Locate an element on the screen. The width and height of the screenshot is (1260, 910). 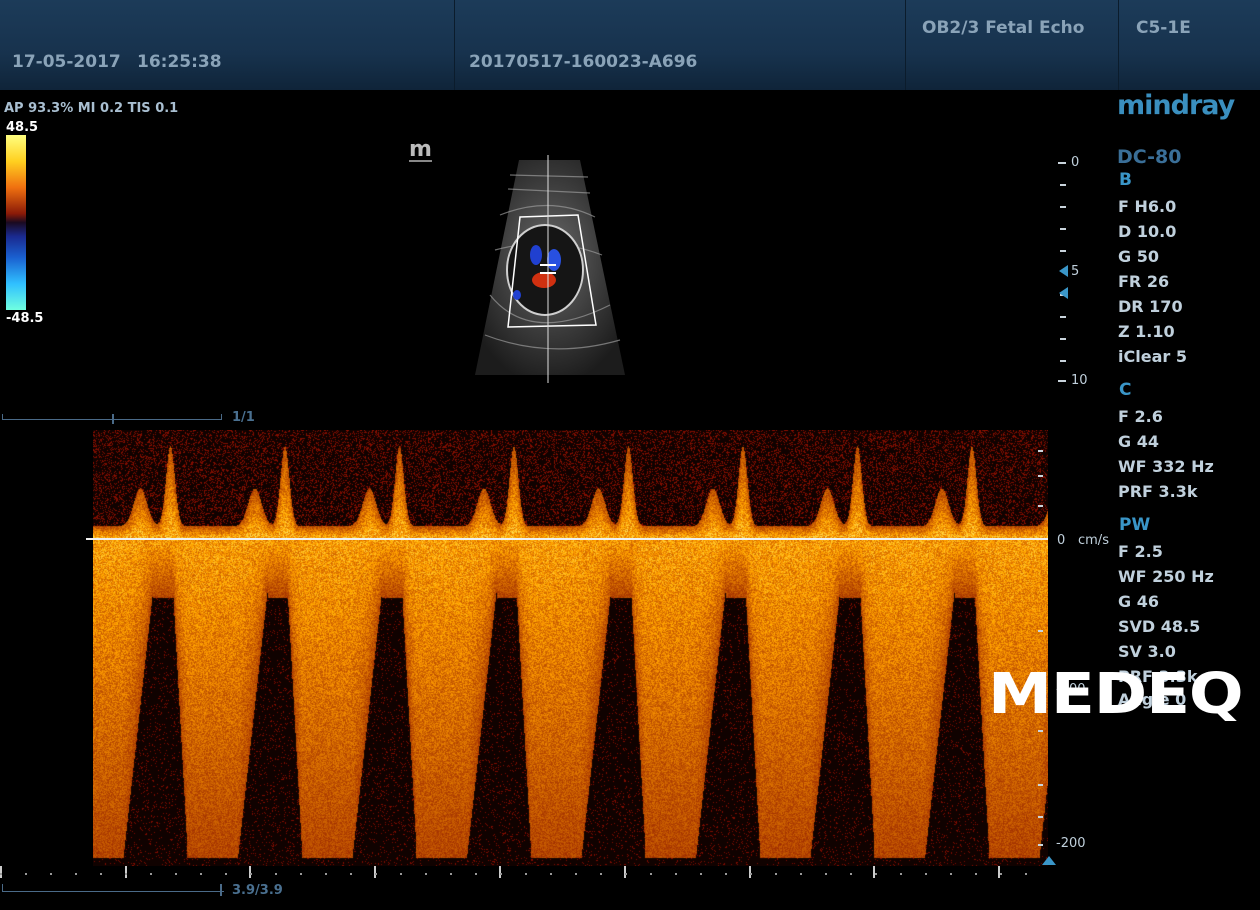
color-flow-red is located at coordinates (544, 280).